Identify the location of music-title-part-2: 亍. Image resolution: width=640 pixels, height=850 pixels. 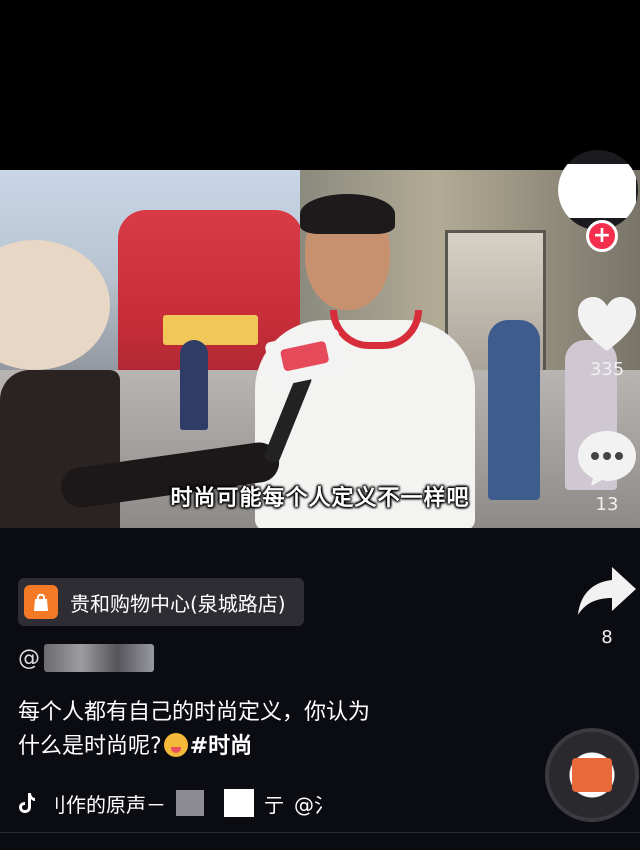
(274, 804).